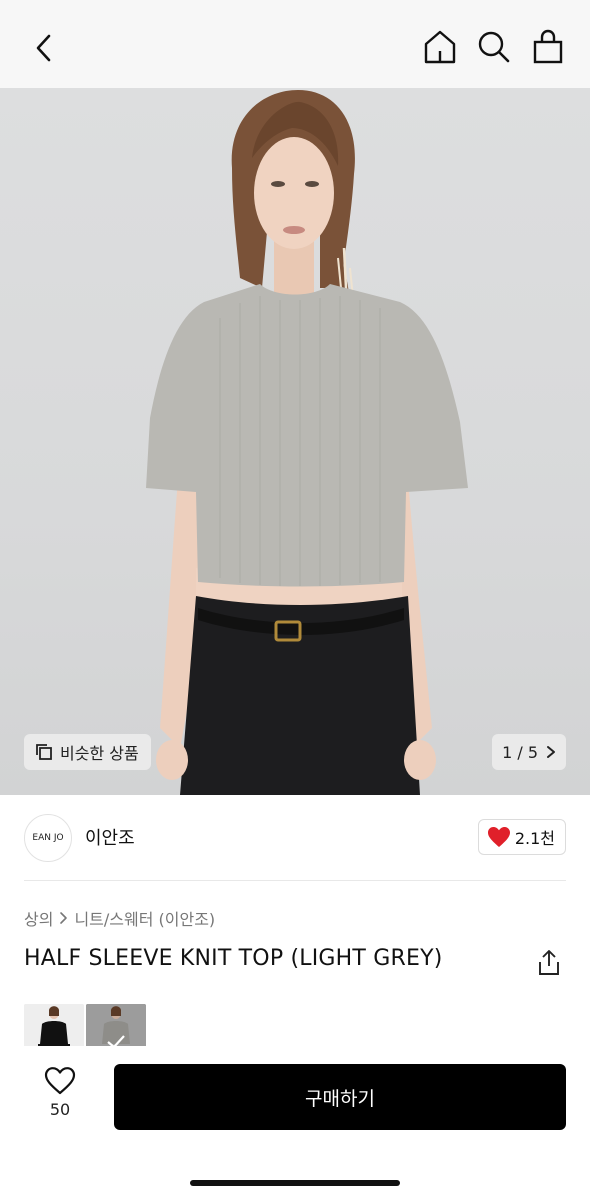 The image size is (590, 1200). I want to click on image-page-indicator: 1 / 5, so click(529, 752).